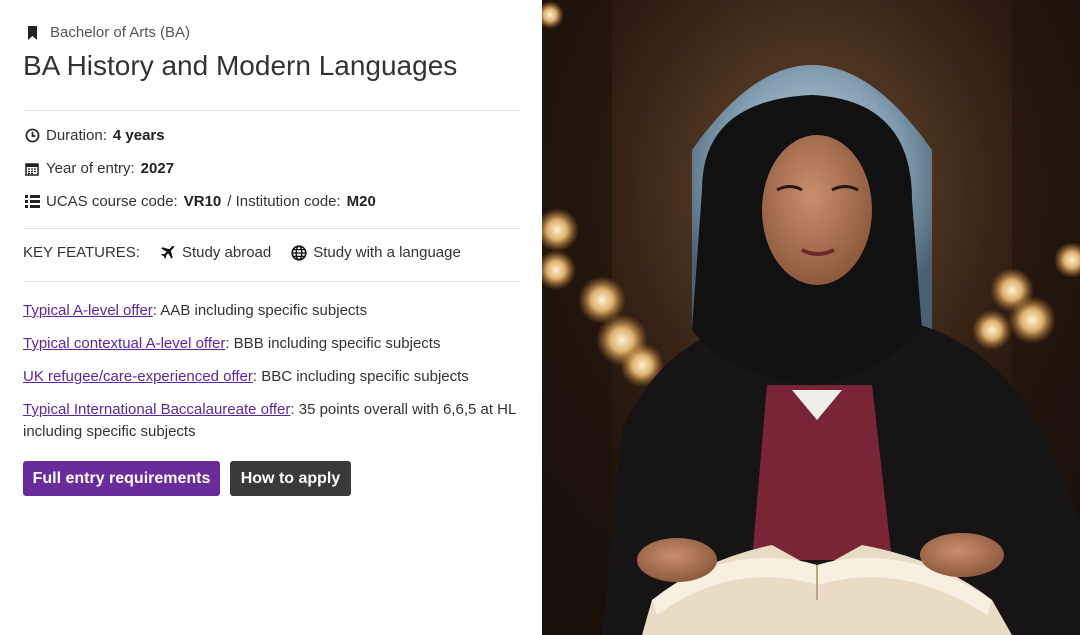  What do you see at coordinates (76, 135) in the screenshot?
I see `duration-label: Duration:` at bounding box center [76, 135].